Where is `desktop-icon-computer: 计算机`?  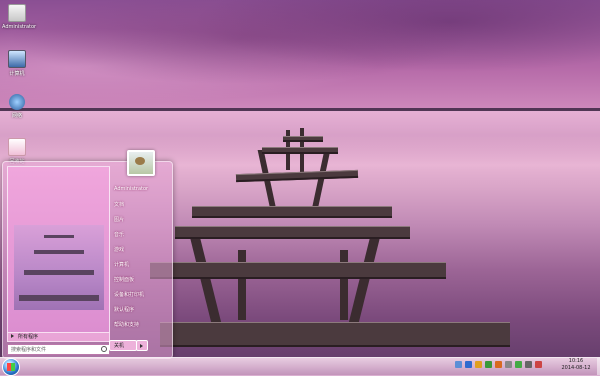
desktop-icon-computer: 计算机 is located at coordinates (17, 63).